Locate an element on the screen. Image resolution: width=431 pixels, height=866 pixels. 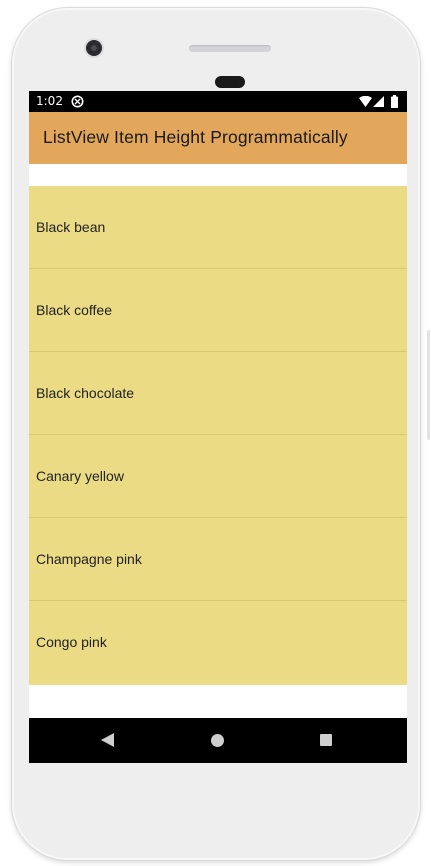
list-item: Congo pink is located at coordinates (218, 643).